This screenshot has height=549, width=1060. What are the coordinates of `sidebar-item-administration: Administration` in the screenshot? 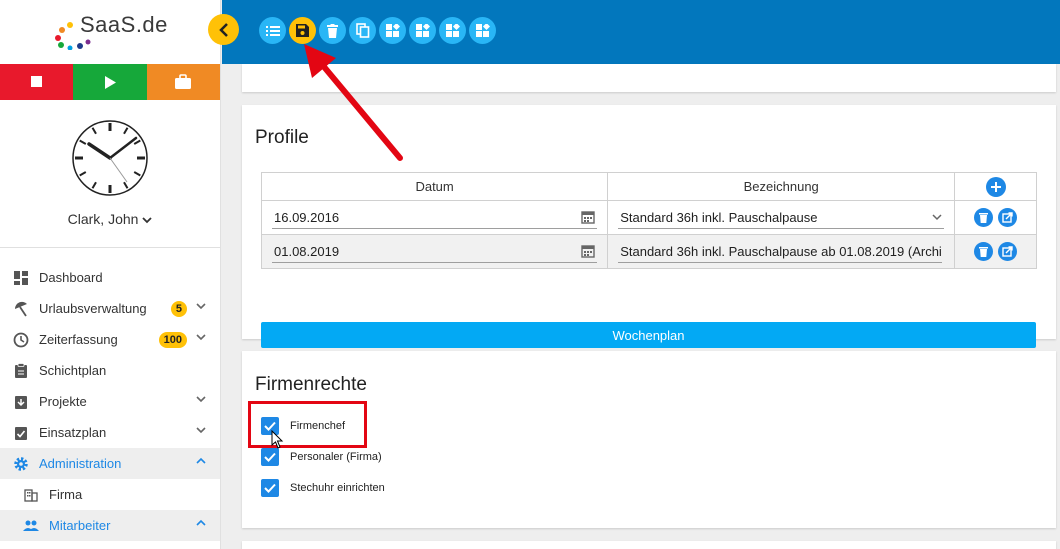 It's located at (110, 463).